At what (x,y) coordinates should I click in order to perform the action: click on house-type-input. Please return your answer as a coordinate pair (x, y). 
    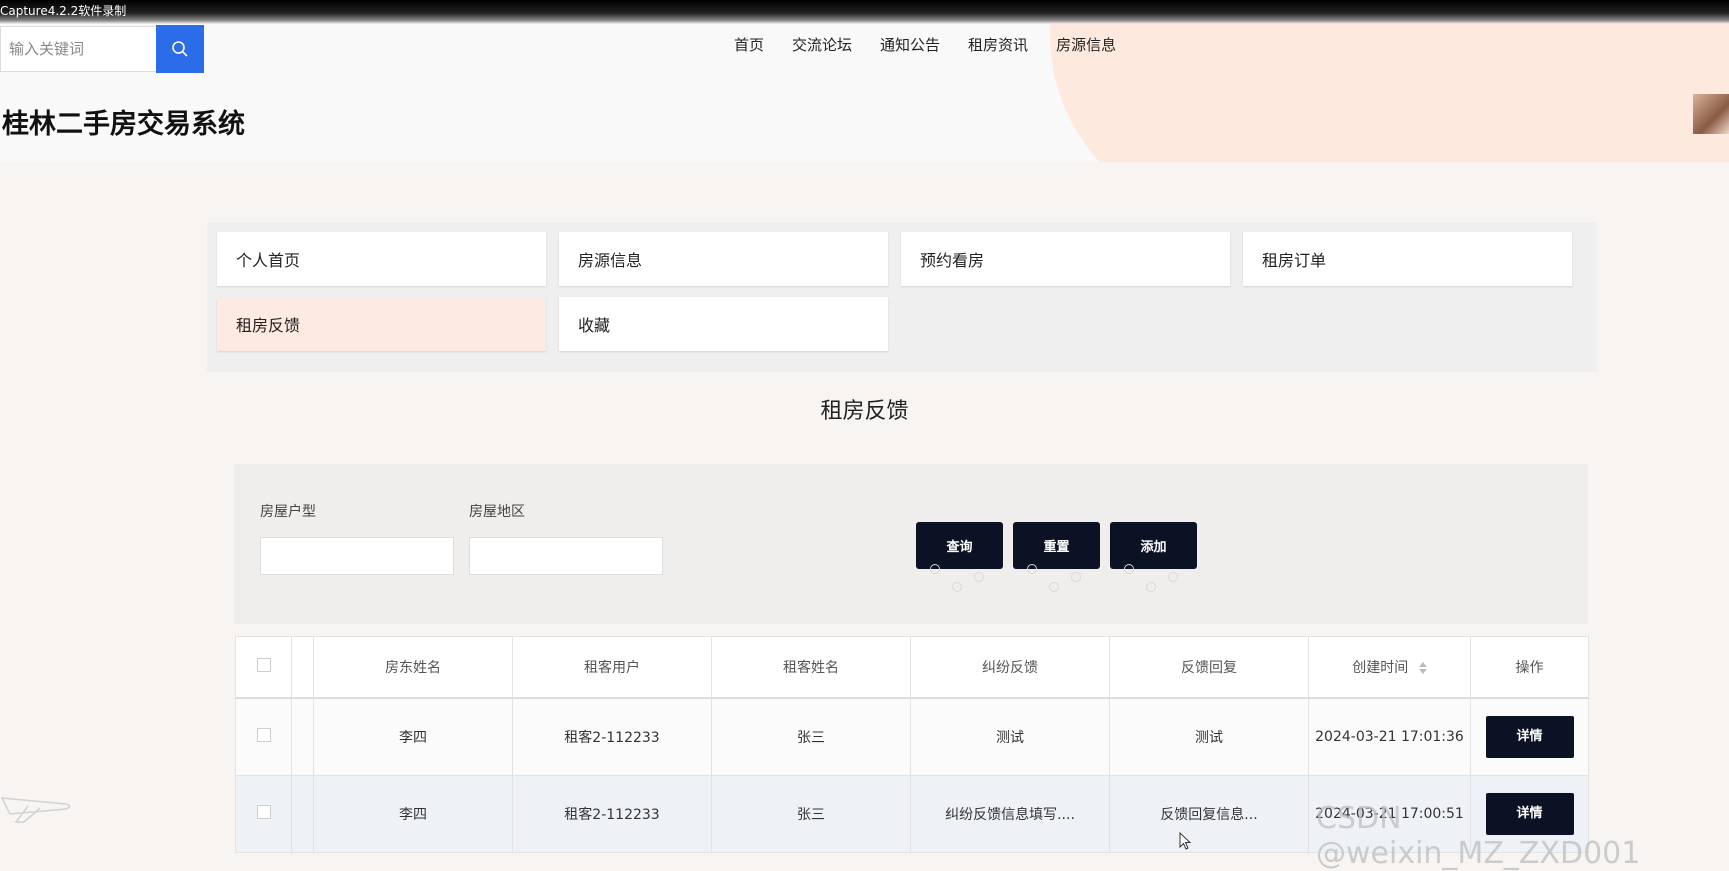
    Looking at the image, I should click on (357, 556).